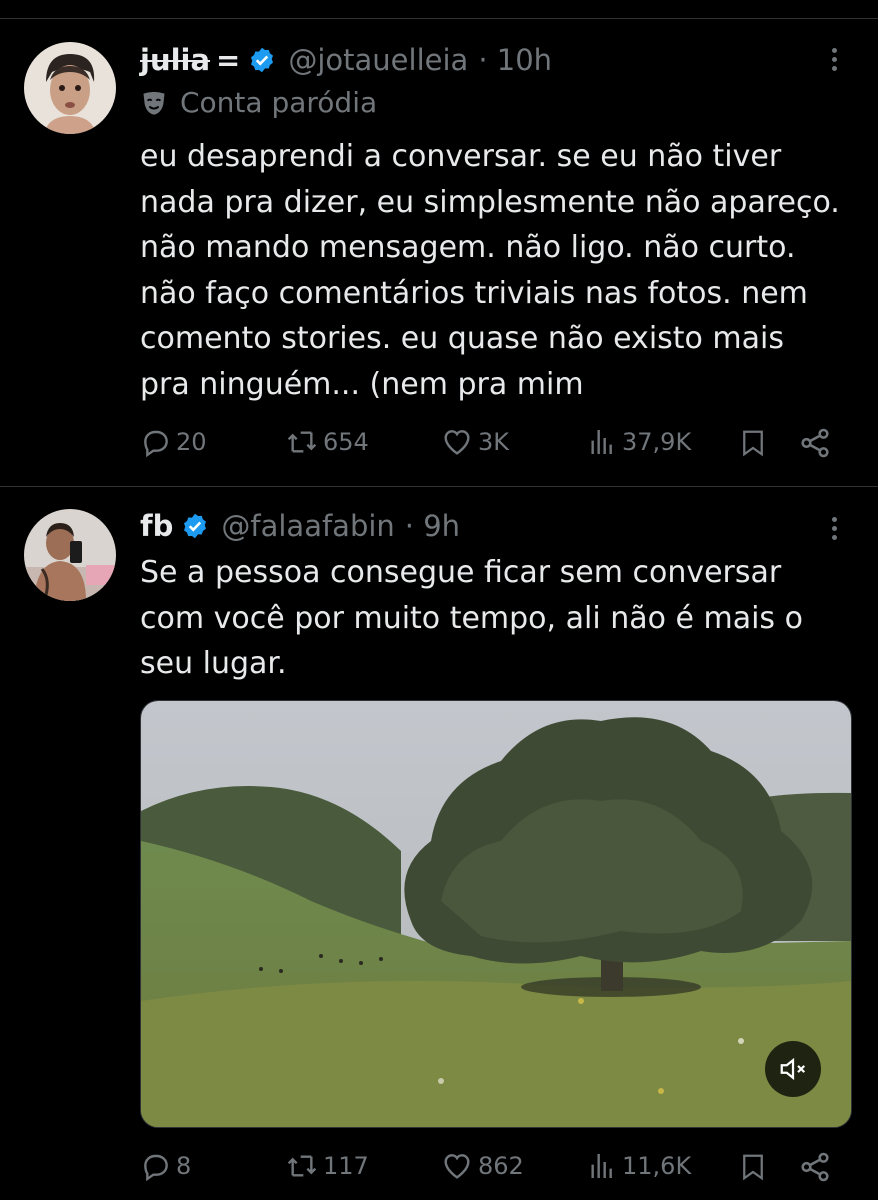 This screenshot has height=1200, width=878. What do you see at coordinates (657, 1166) in the screenshot?
I see `views-count: 11,6K` at bounding box center [657, 1166].